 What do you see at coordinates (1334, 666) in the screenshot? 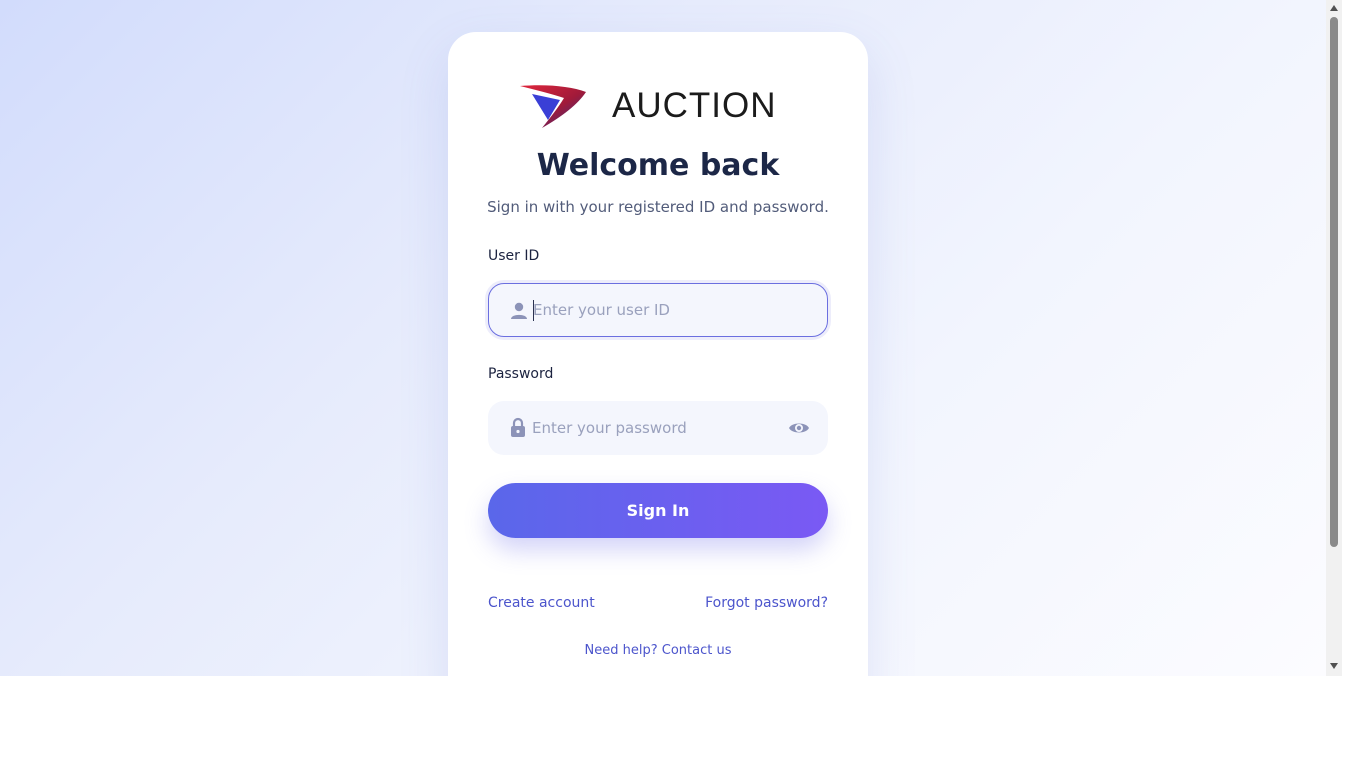
I see `scroll-down-icon` at bounding box center [1334, 666].